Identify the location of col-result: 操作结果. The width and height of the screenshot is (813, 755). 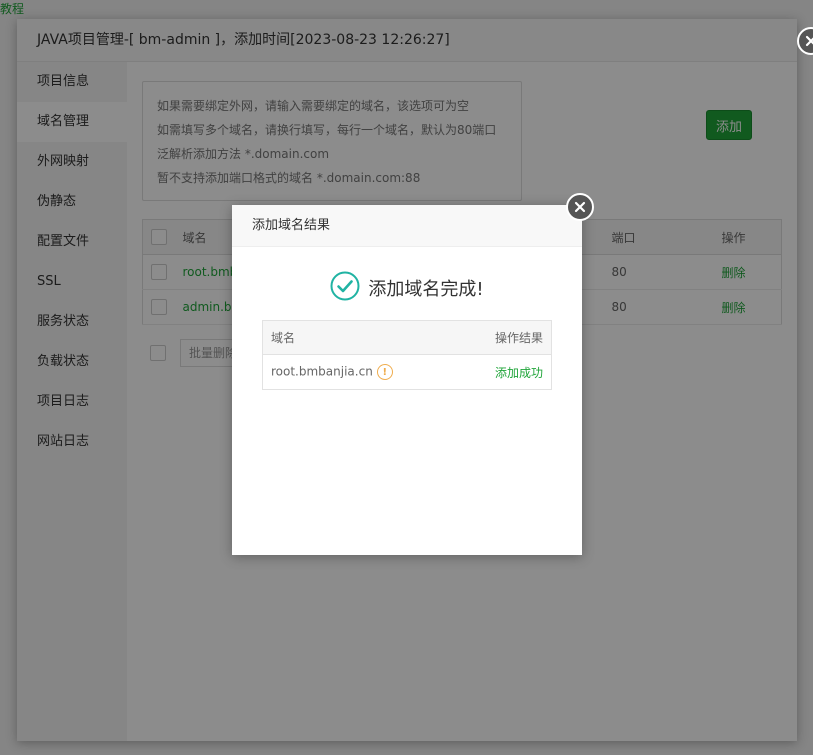
(503, 337).